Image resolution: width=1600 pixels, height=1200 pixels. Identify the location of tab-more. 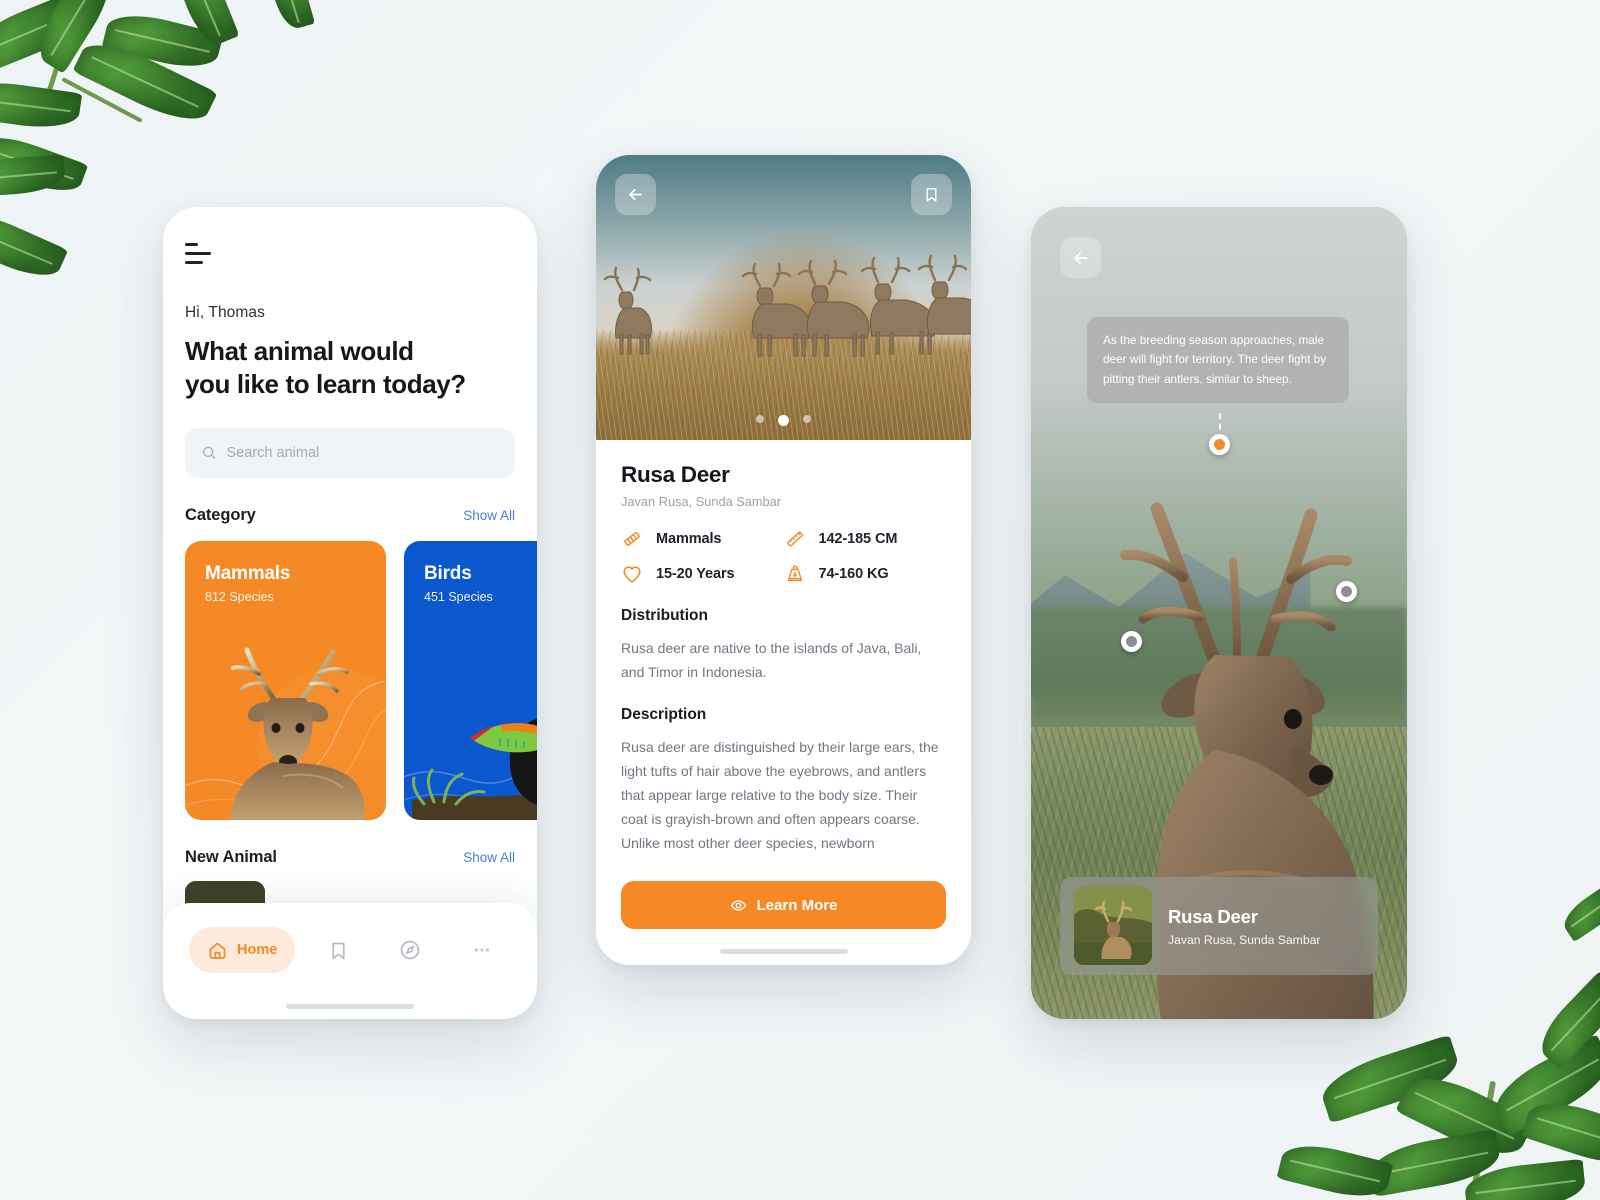
(482, 950).